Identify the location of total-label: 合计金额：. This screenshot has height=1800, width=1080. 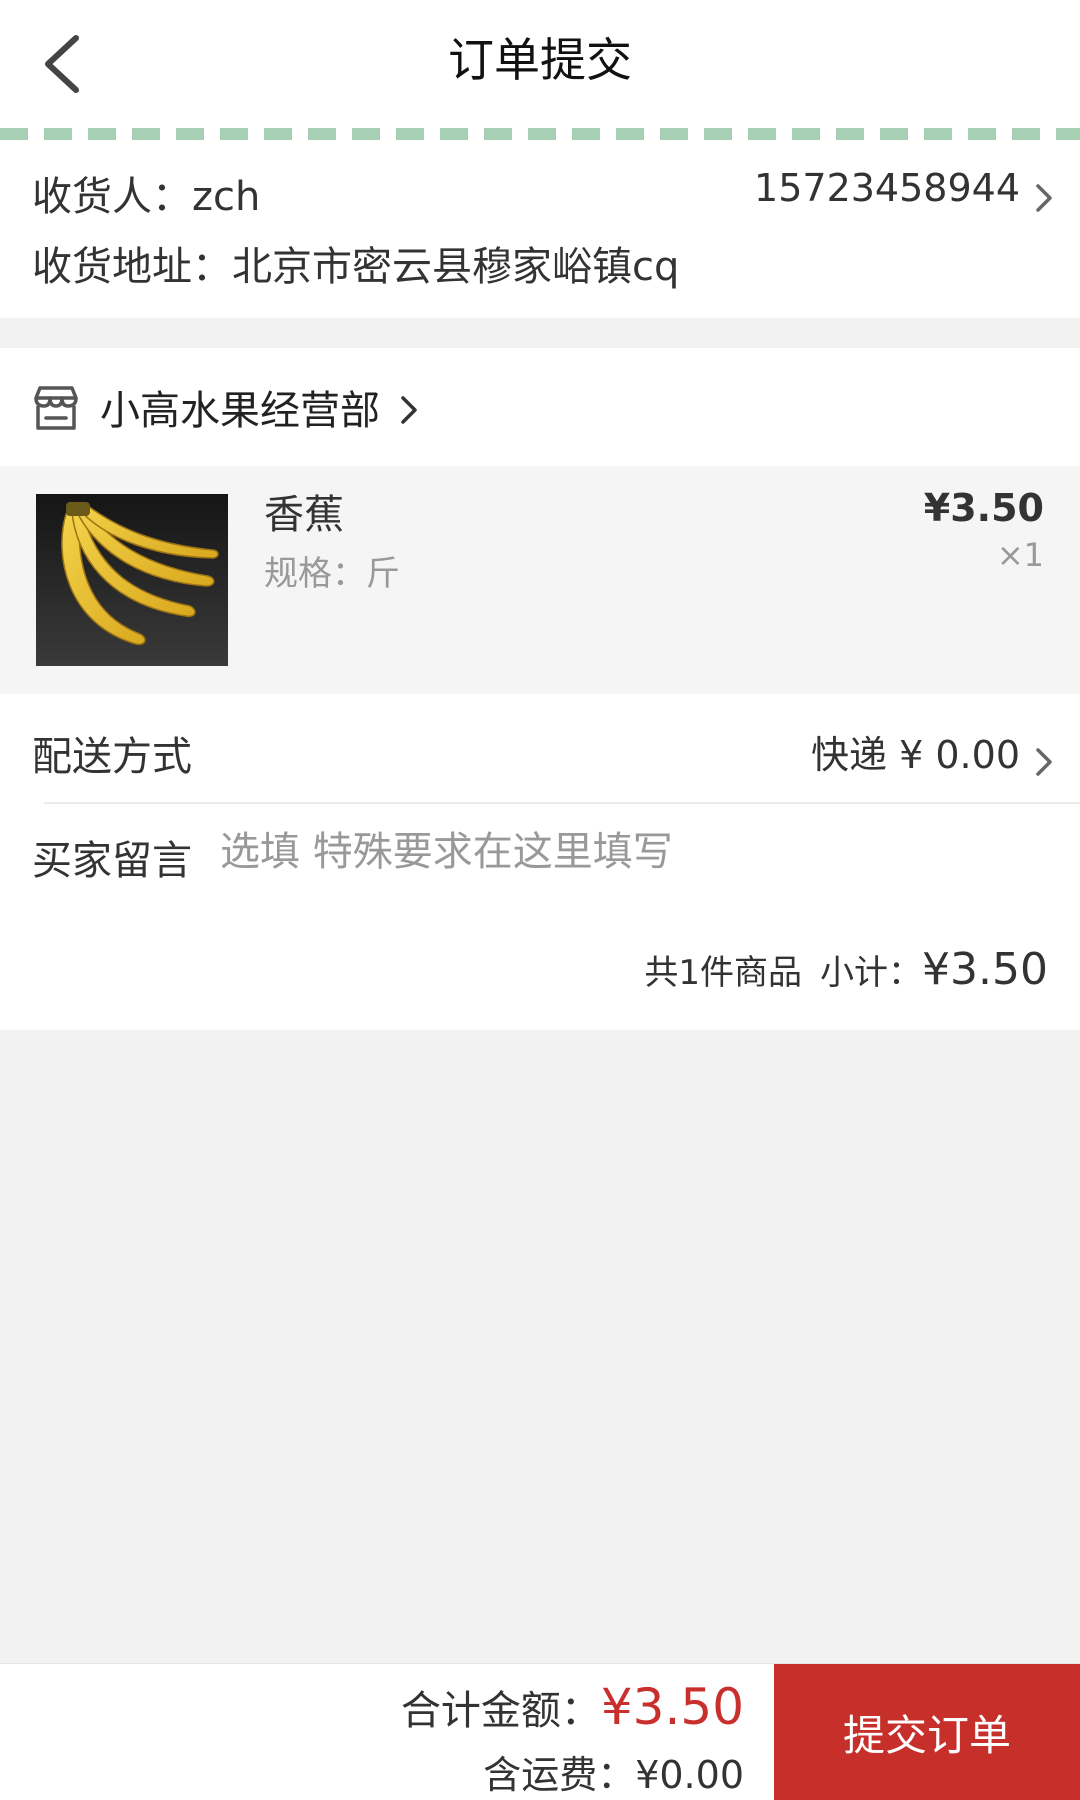
(500, 1711).